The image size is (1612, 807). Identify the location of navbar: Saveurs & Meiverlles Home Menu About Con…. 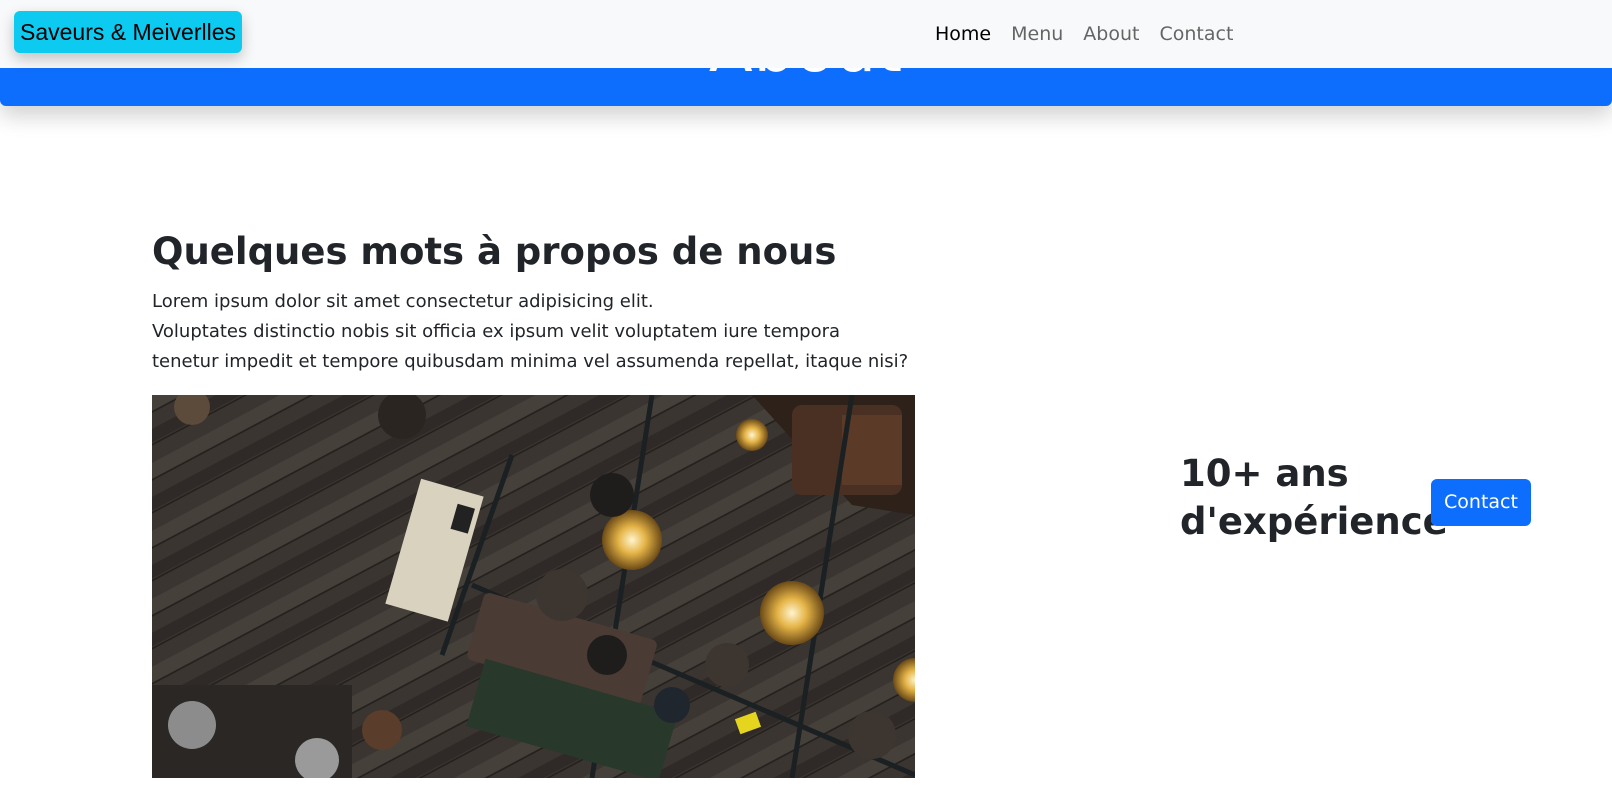
(806, 34).